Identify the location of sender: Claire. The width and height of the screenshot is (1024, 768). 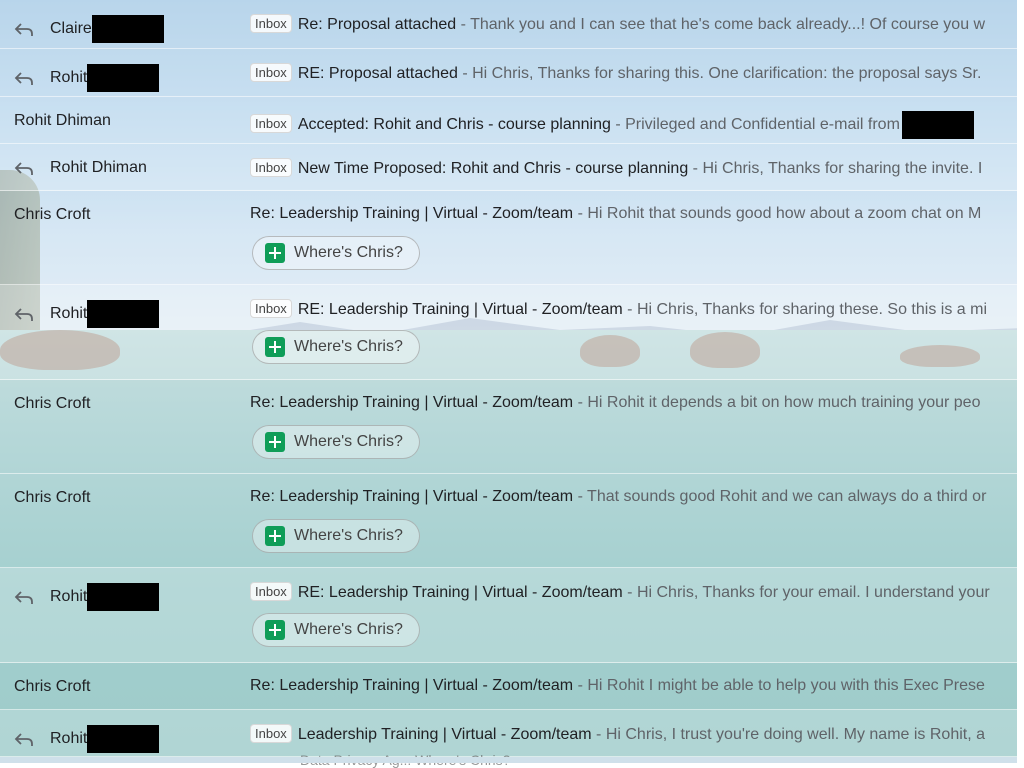
(89, 29).